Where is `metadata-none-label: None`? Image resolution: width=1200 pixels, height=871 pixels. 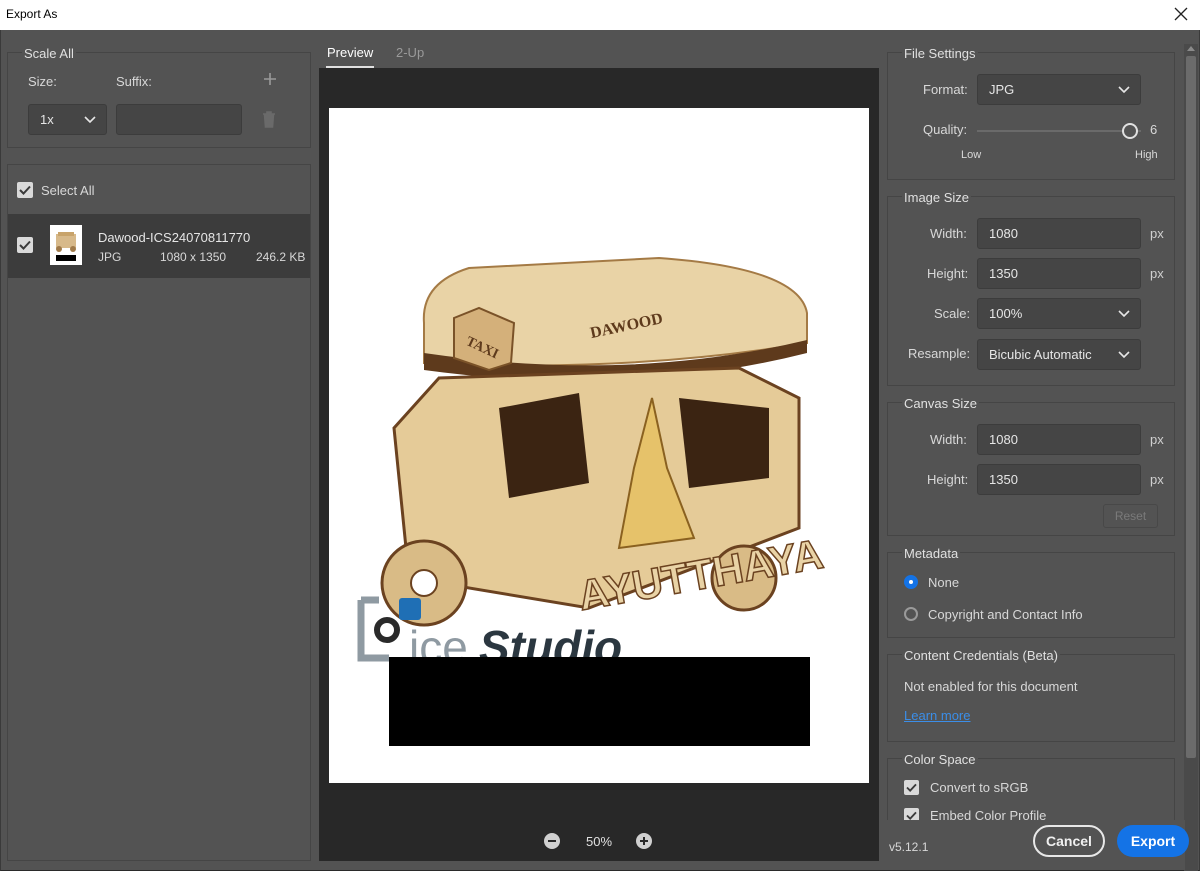
metadata-none-label: None is located at coordinates (944, 582).